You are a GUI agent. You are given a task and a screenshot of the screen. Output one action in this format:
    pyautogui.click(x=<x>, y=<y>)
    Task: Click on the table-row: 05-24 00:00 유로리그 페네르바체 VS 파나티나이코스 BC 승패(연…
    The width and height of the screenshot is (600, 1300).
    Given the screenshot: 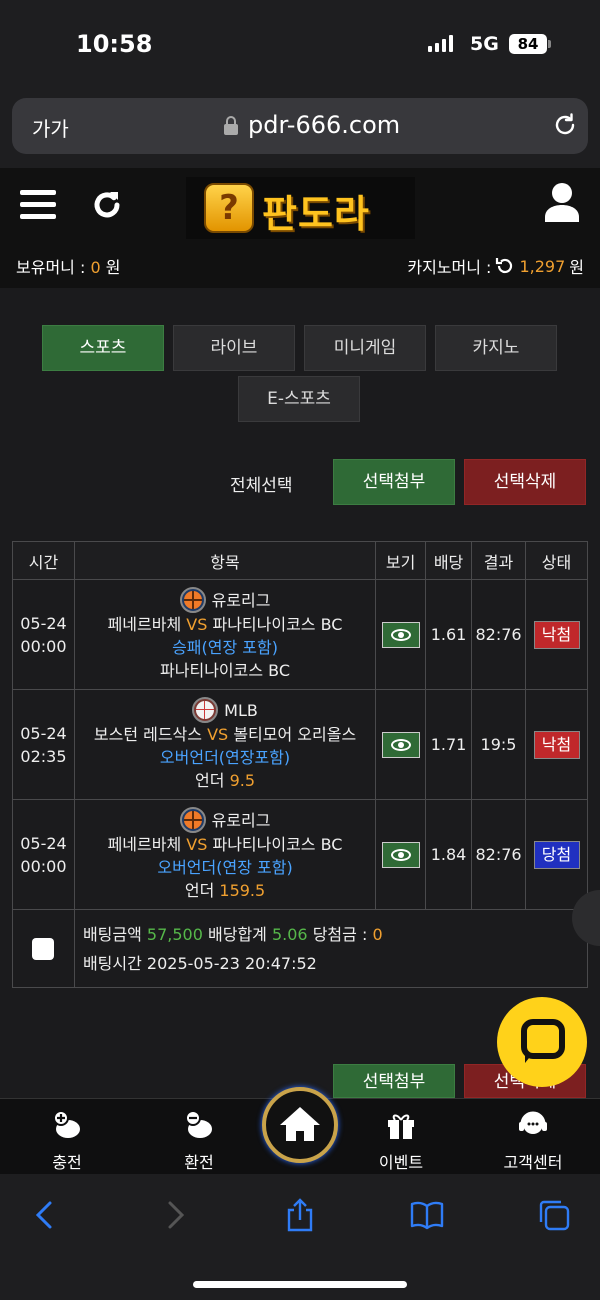 What is the action you would take?
    pyautogui.click(x=300, y=634)
    